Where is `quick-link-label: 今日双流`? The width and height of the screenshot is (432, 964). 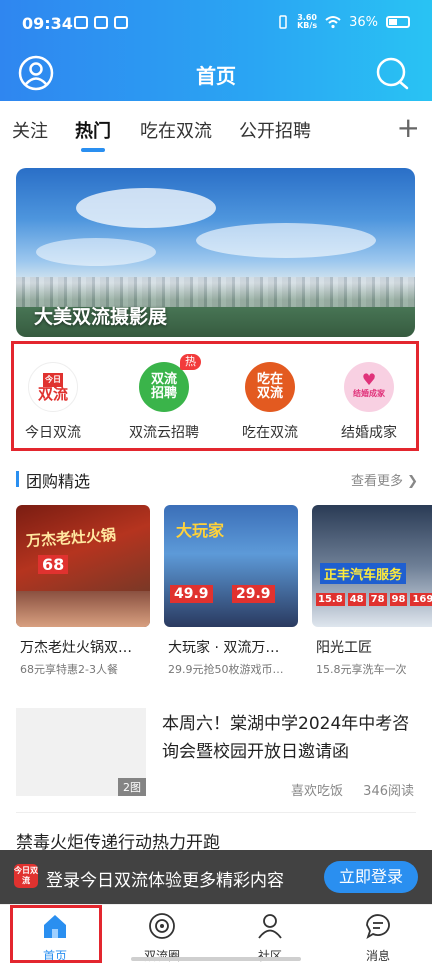 quick-link-label: 今日双流 is located at coordinates (53, 433).